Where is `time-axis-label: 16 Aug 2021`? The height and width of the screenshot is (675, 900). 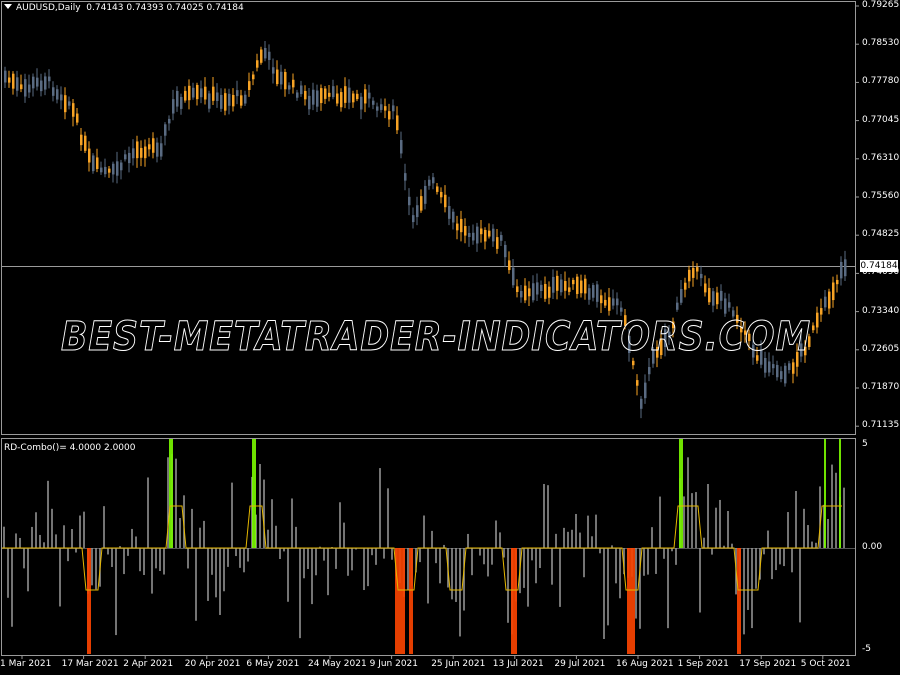 time-axis-label: 16 Aug 2021 is located at coordinates (645, 664).